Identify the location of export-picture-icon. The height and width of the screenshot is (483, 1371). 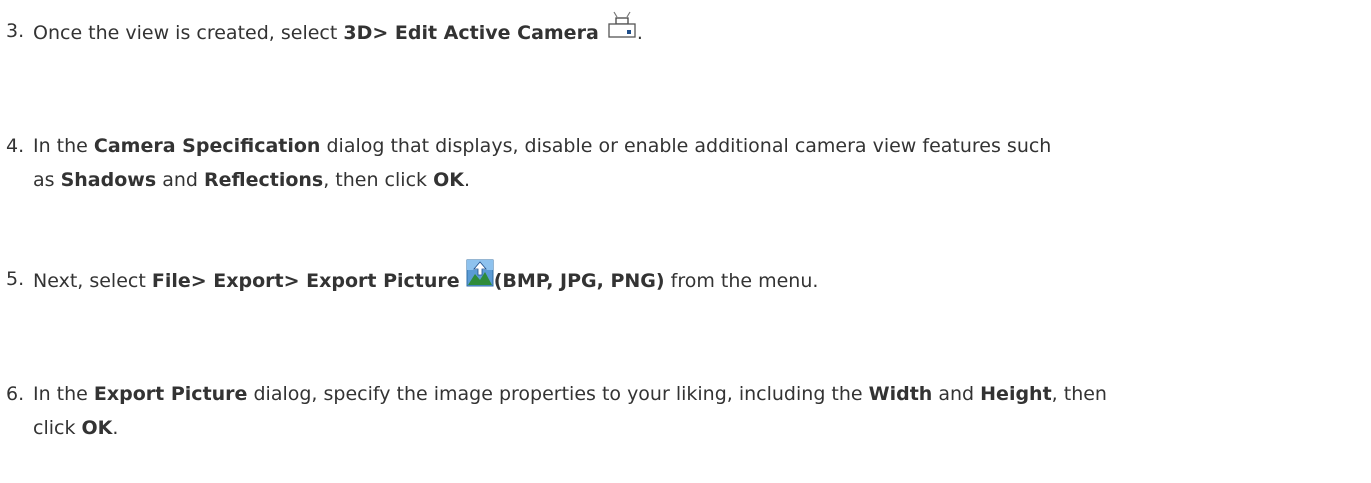
(480, 278).